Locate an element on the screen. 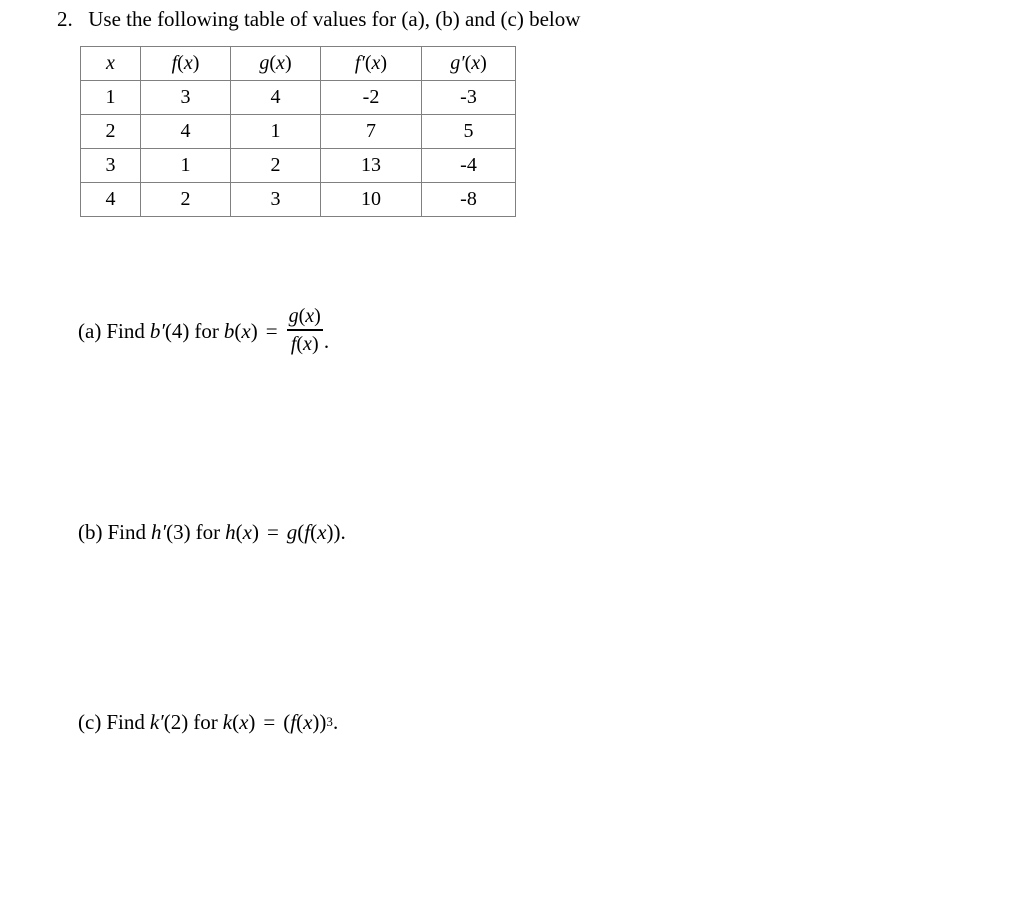 The height and width of the screenshot is (915, 1024). part-c-equals: = is located at coordinates (269, 722).